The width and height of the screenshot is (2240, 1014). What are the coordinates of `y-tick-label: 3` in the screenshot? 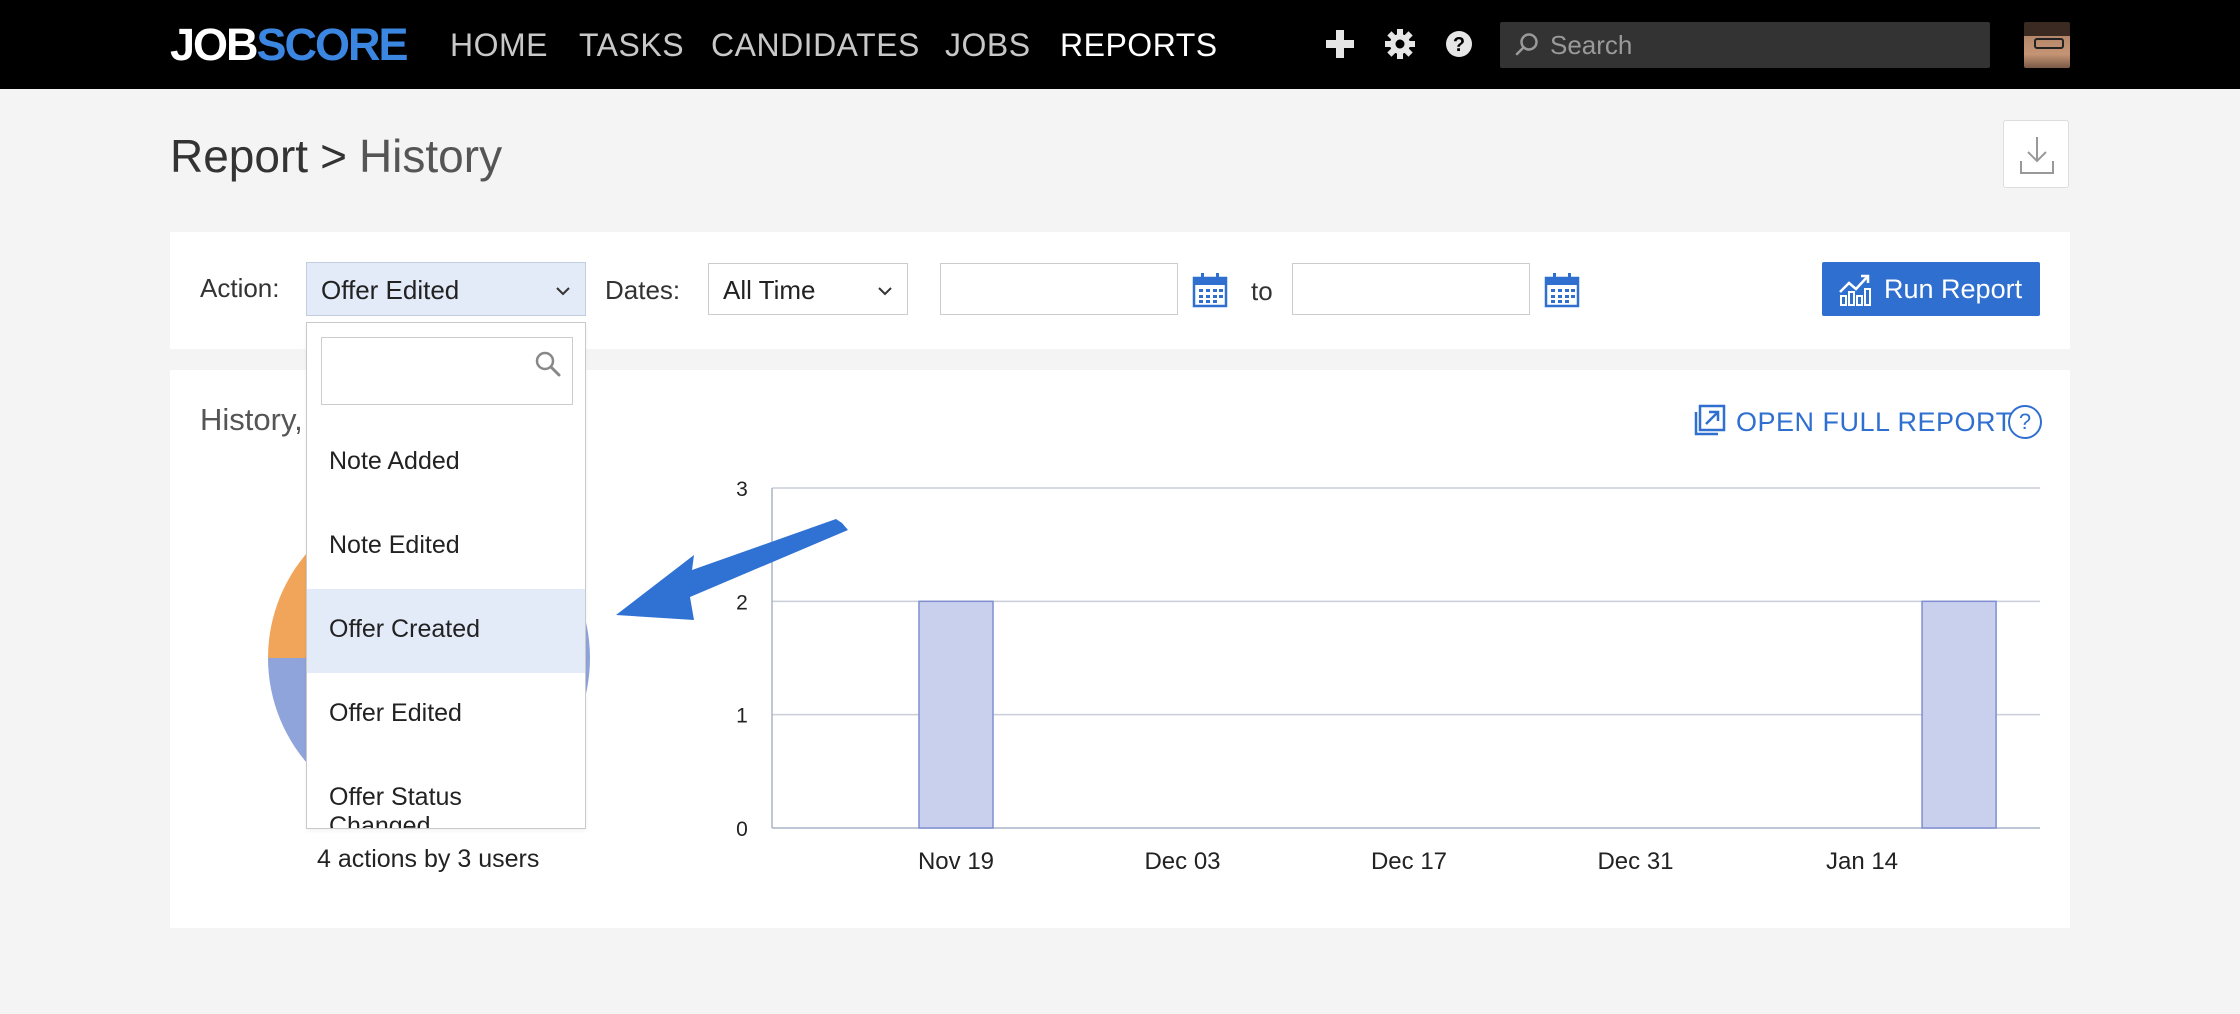 It's located at (742, 489).